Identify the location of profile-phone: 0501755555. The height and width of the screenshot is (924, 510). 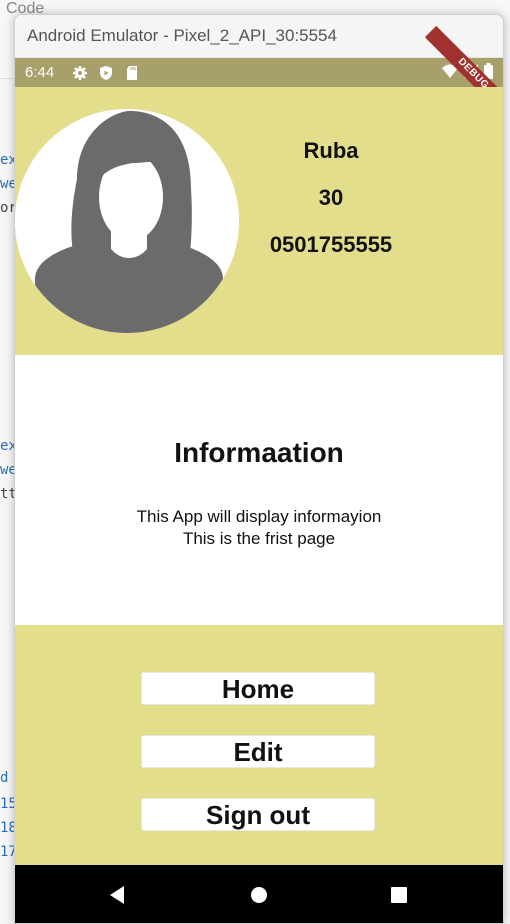
(331, 244).